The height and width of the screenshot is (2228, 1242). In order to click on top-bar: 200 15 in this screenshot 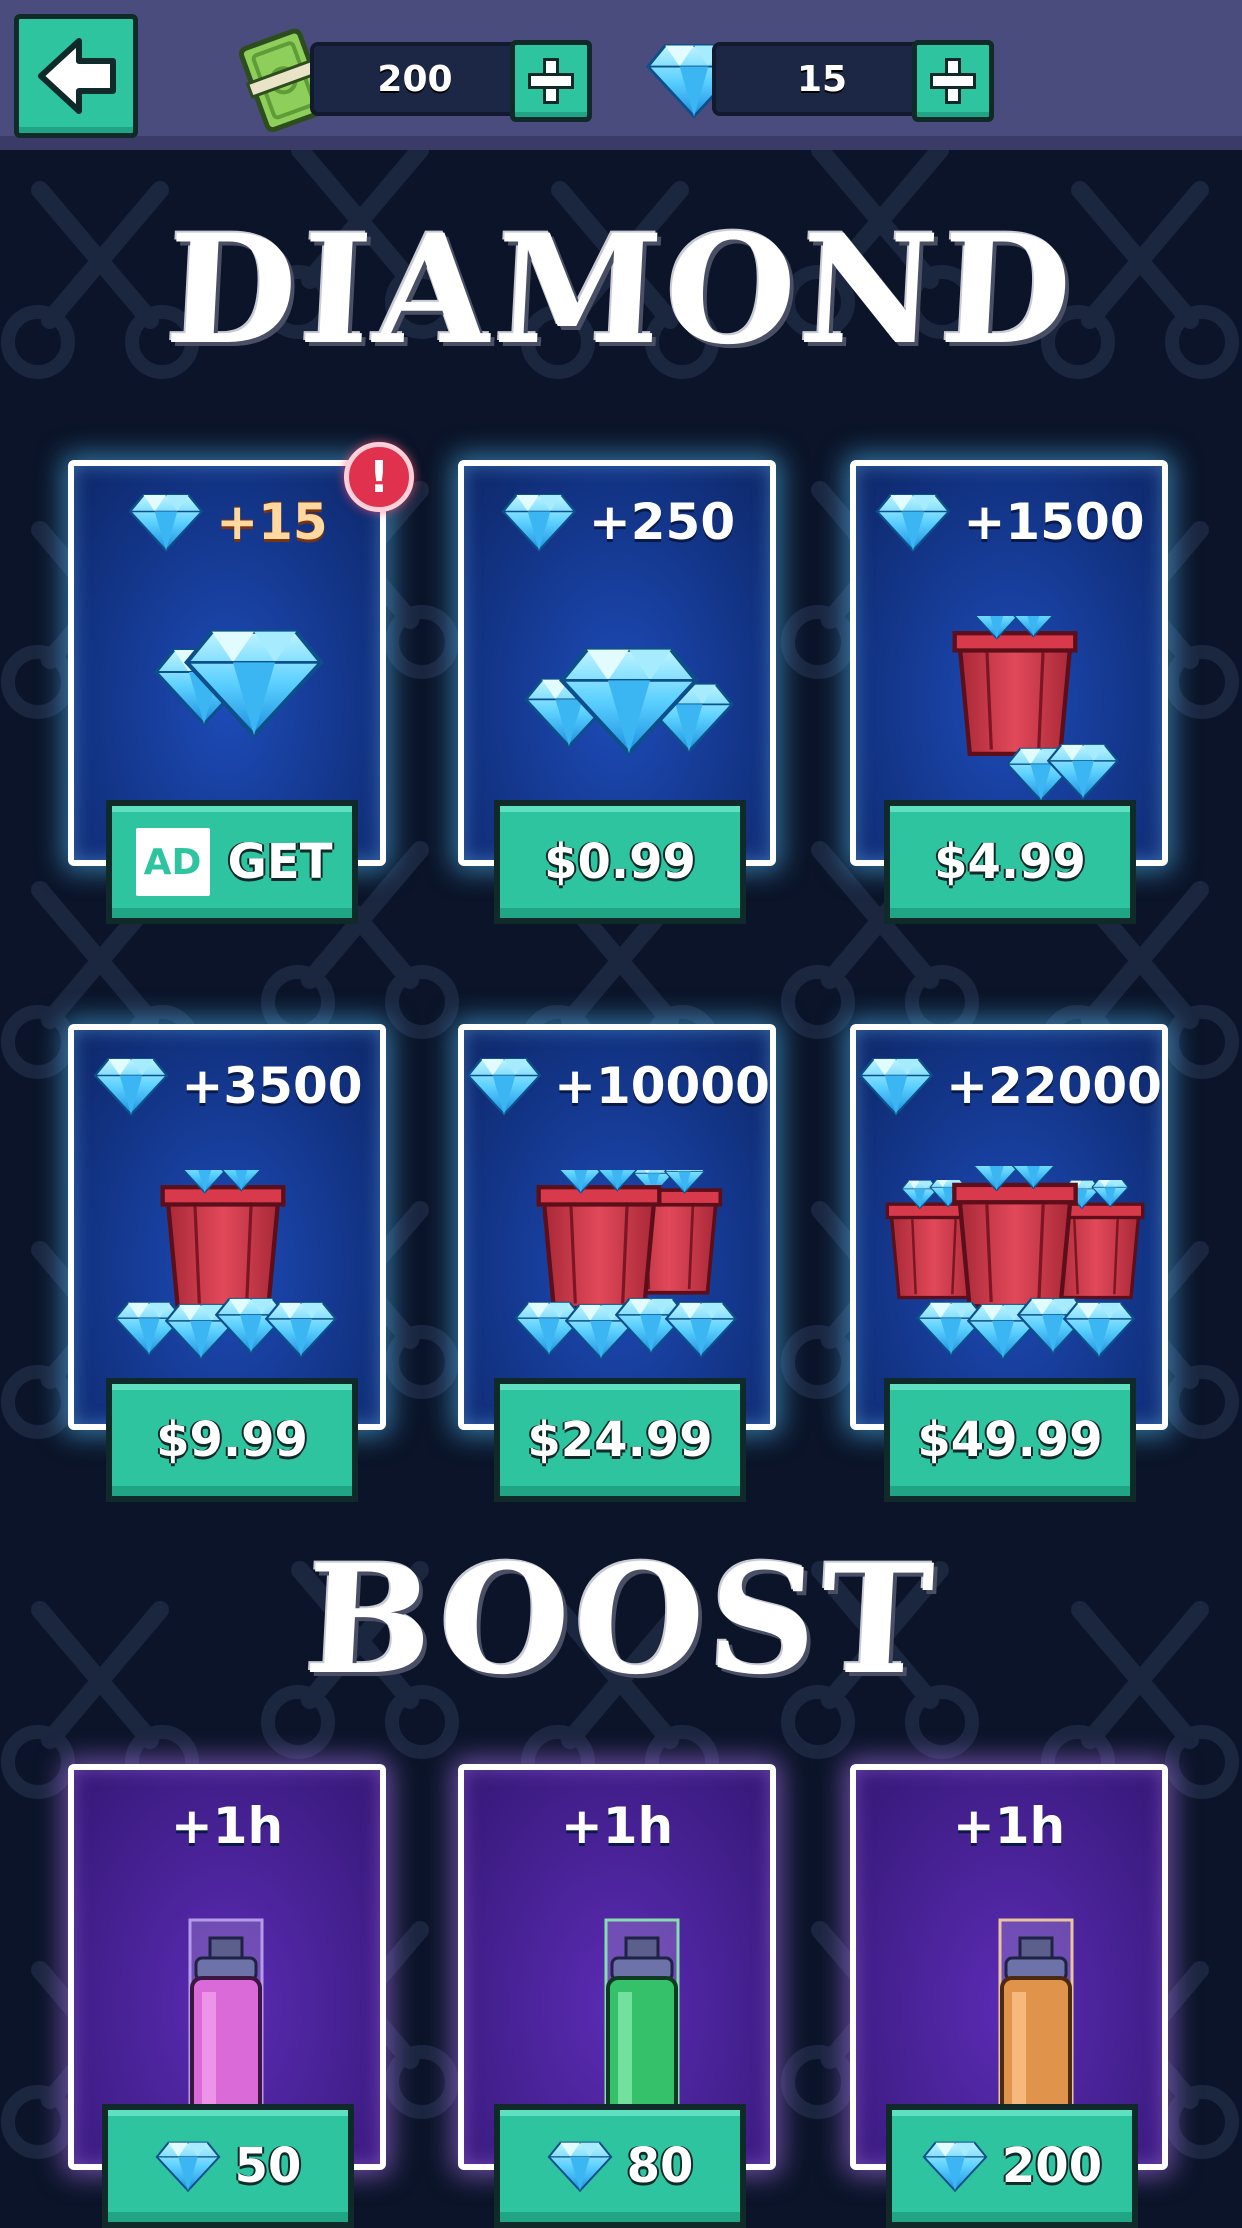, I will do `click(621, 75)`.